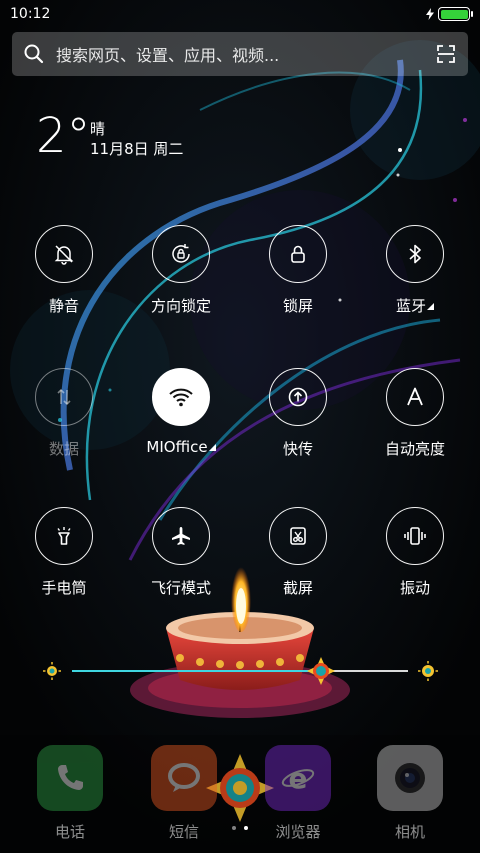  I want to click on app-label: 短信, so click(183, 832).